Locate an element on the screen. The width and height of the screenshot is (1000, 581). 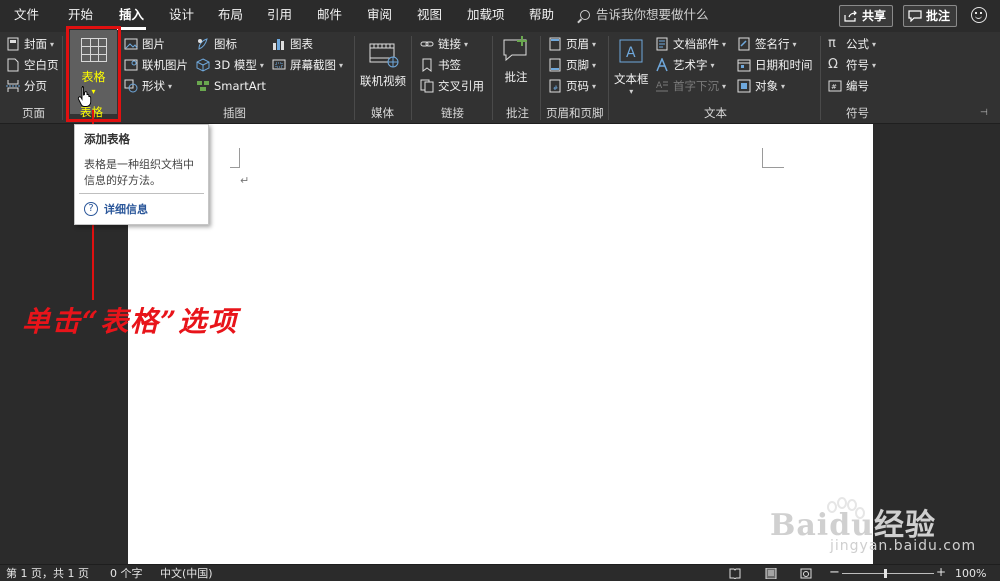
chart-button: 图表 is located at coordinates (292, 44).